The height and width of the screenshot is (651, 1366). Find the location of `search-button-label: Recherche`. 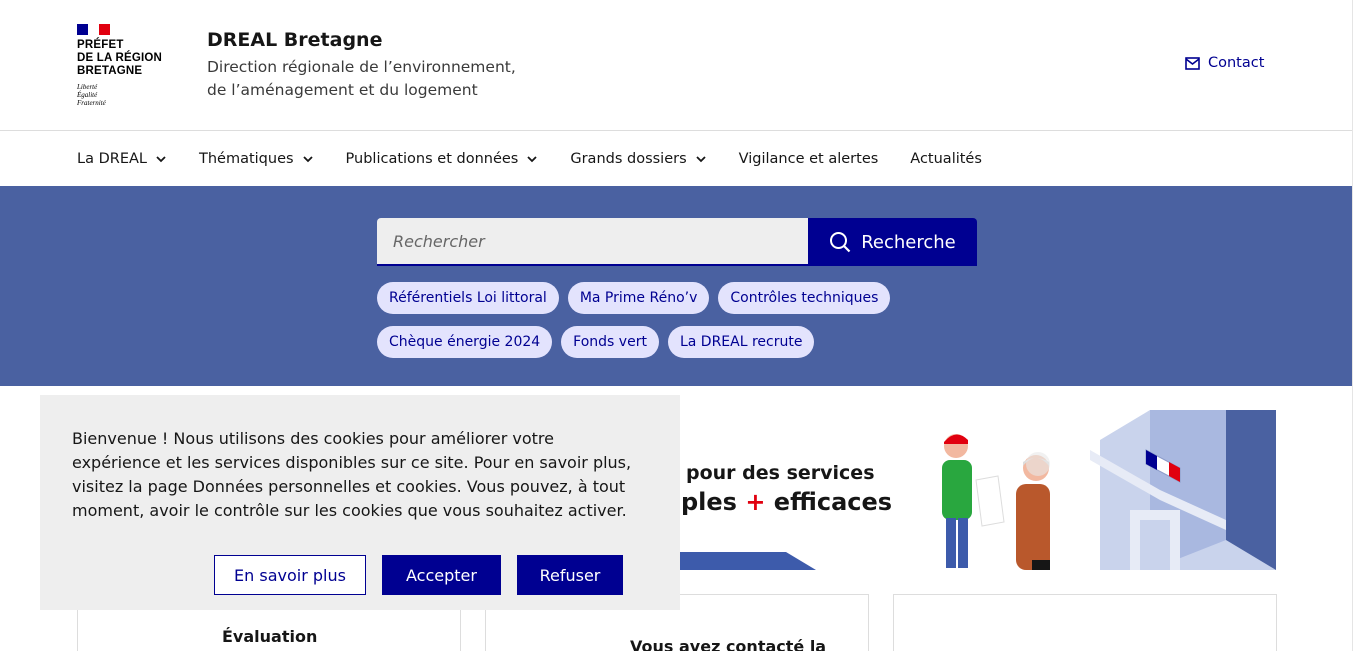

search-button-label: Recherche is located at coordinates (908, 242).